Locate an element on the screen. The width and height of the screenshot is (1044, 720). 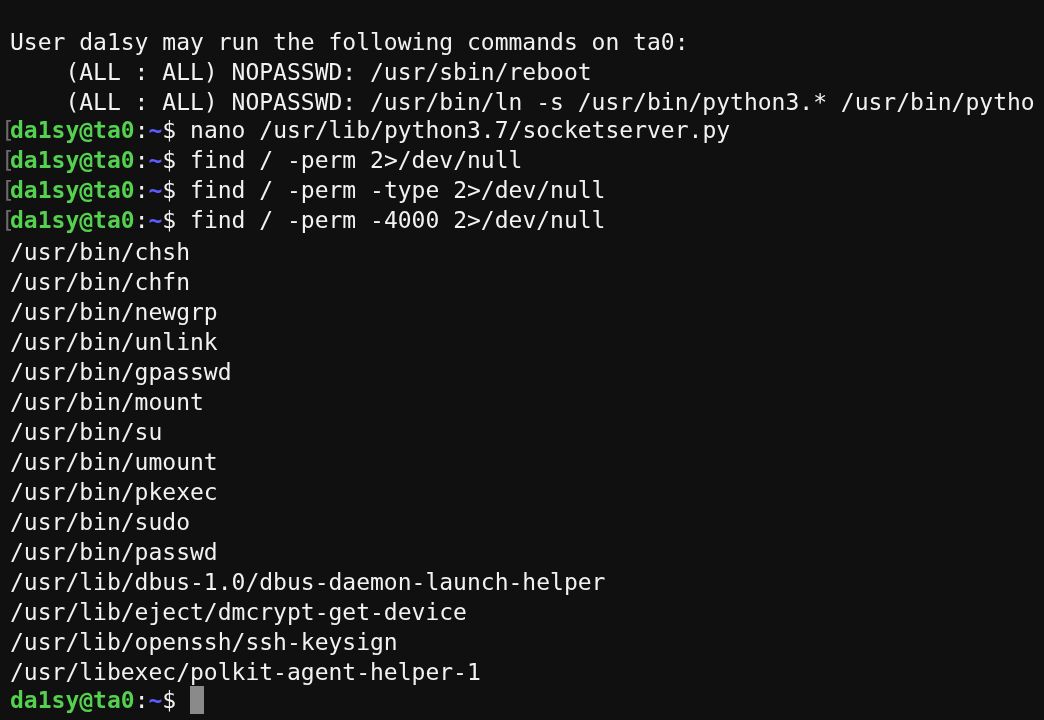
output-line: /usr/bin/chsh is located at coordinates (100, 252).